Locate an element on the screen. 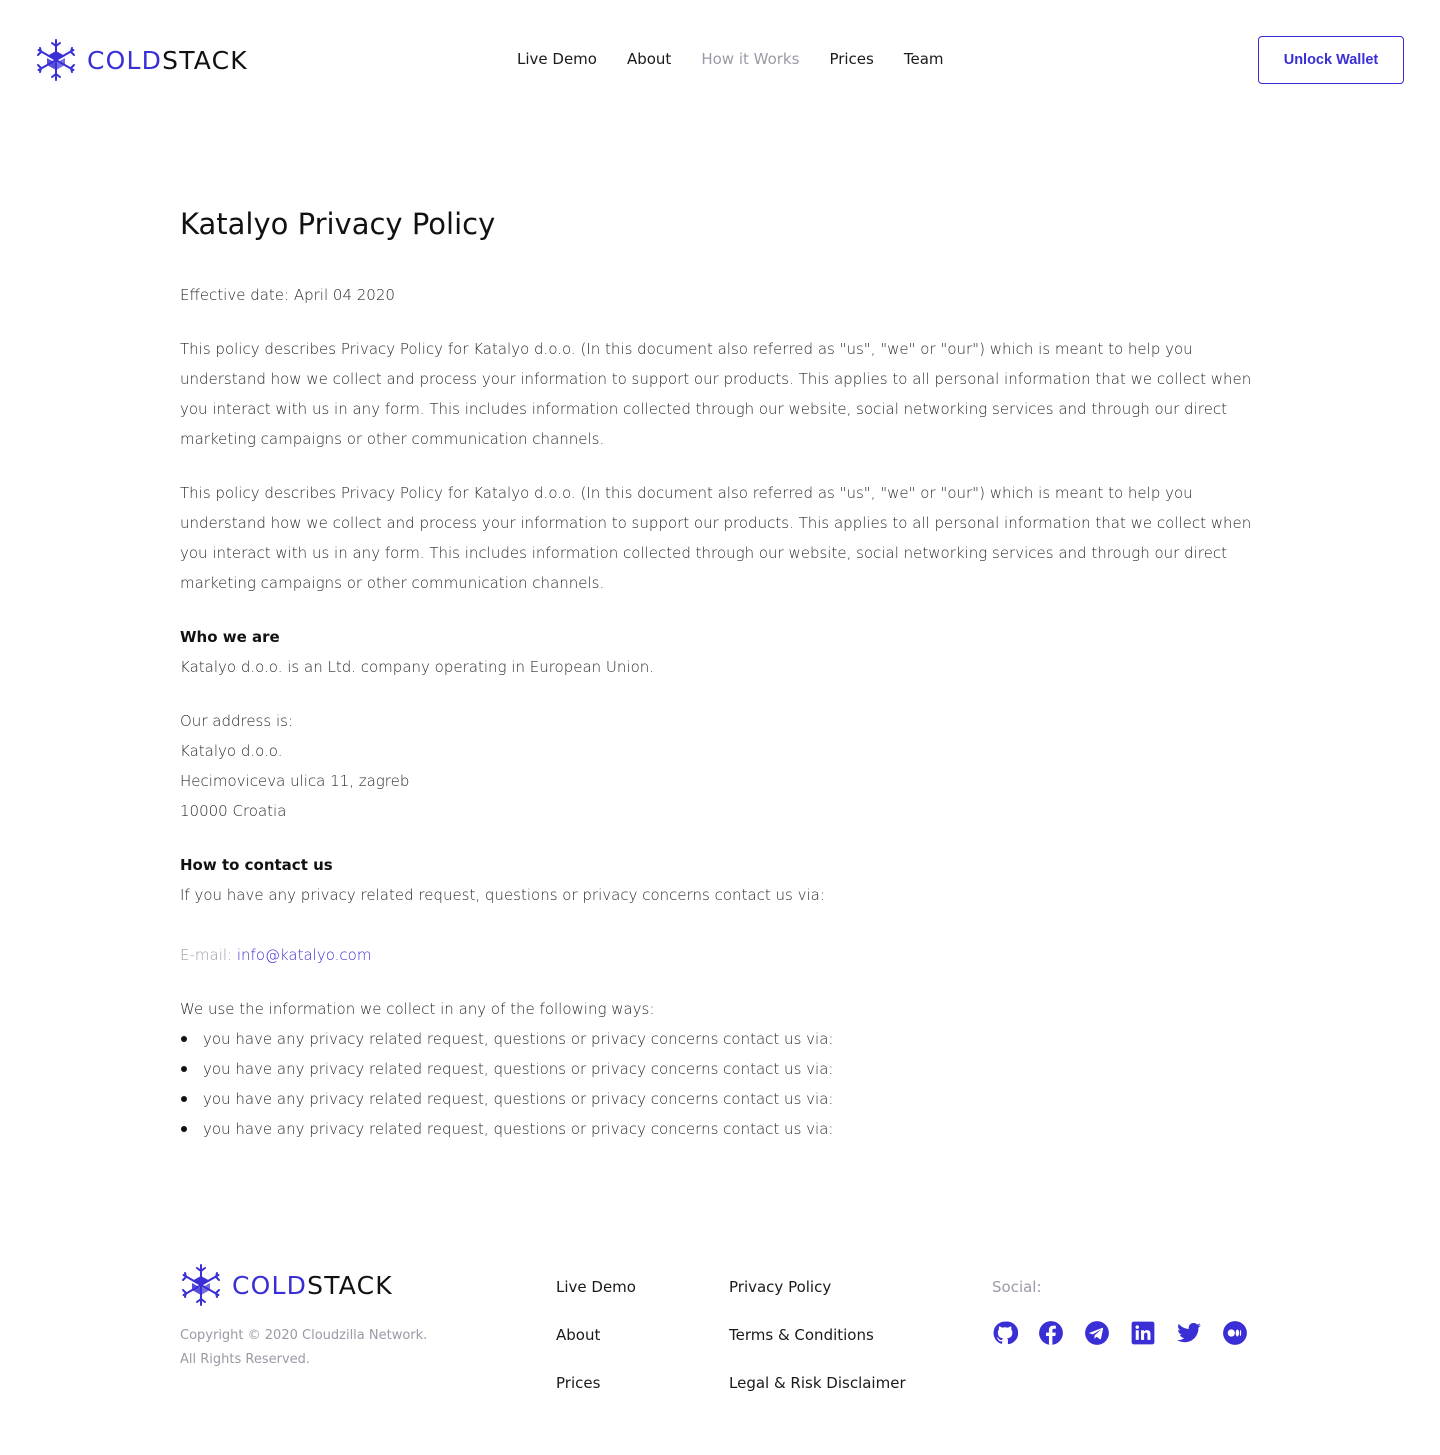 The height and width of the screenshot is (1455, 1440). footer-link-about: About is located at coordinates (596, 1335).